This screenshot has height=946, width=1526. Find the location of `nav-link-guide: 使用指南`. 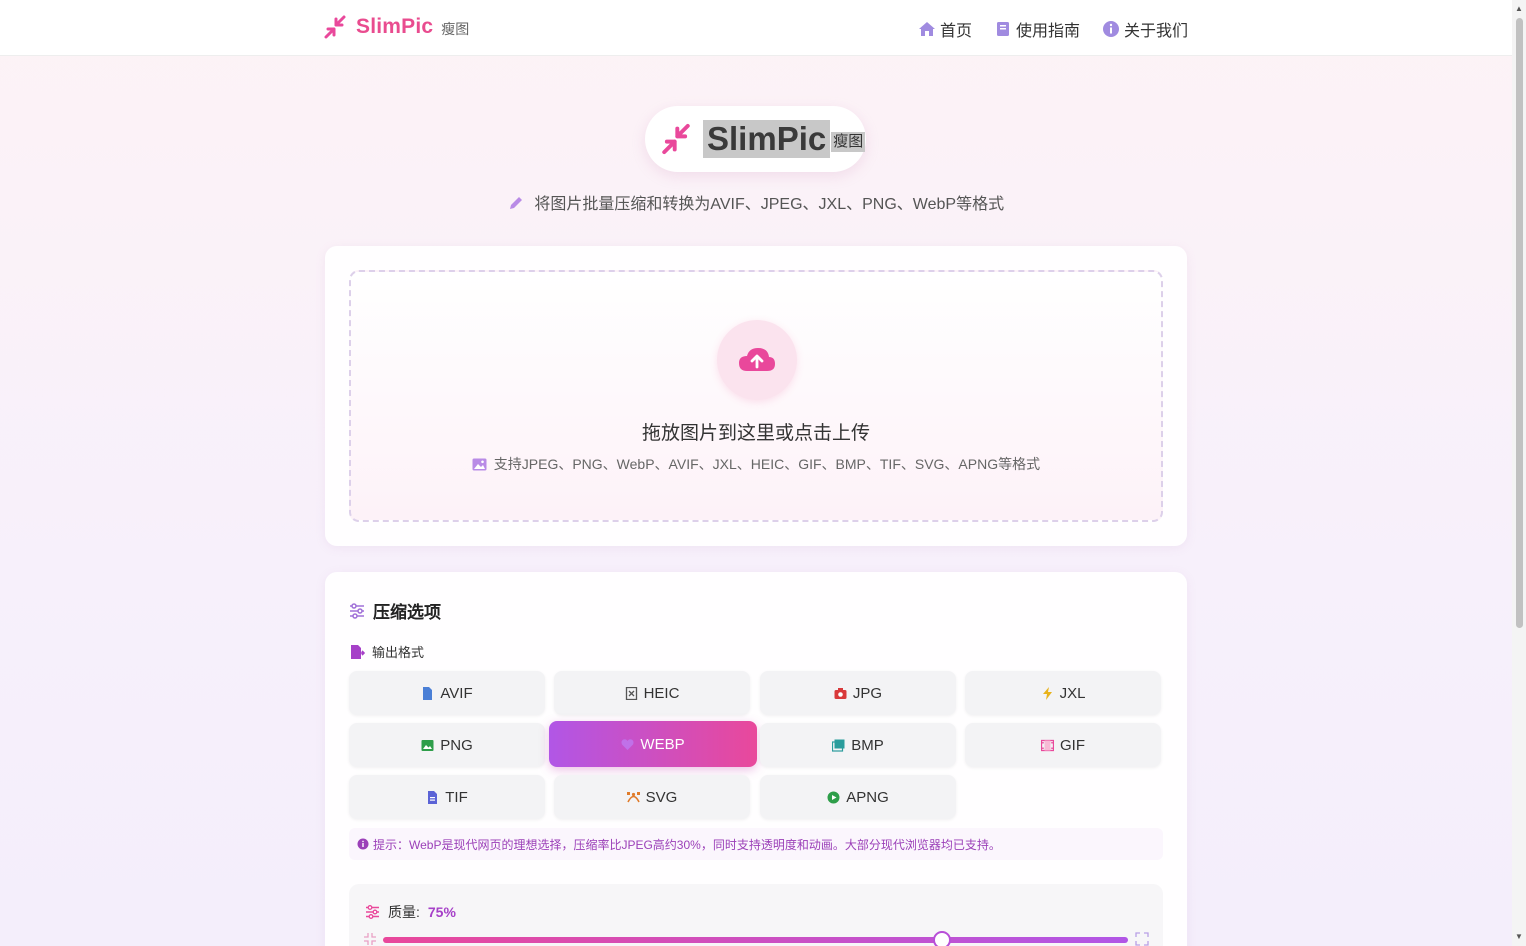

nav-link-guide: 使用指南 is located at coordinates (1037, 29).